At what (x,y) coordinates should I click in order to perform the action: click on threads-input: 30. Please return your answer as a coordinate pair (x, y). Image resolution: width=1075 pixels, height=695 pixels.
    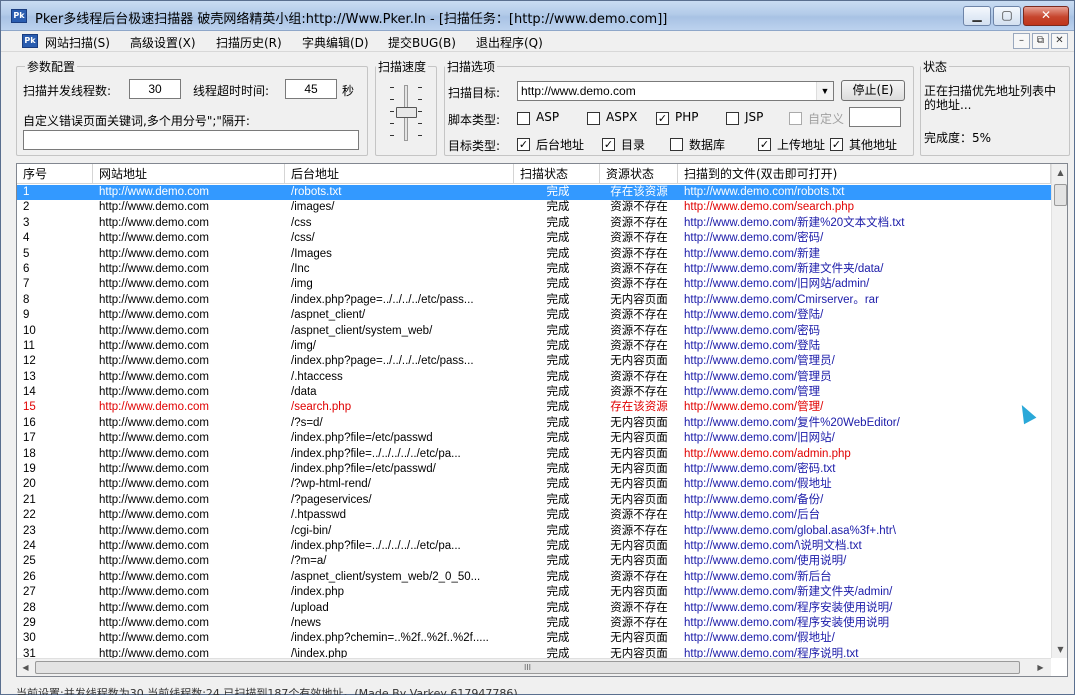
    Looking at the image, I should click on (155, 89).